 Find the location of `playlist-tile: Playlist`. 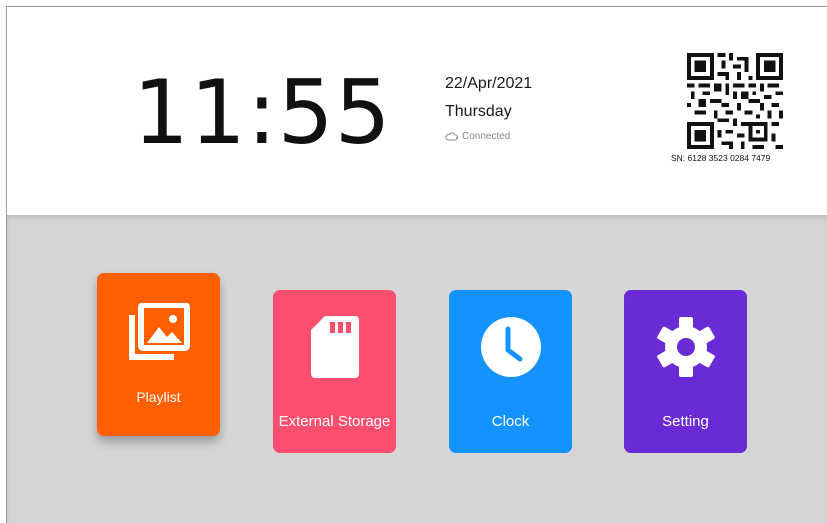

playlist-tile: Playlist is located at coordinates (158, 354).